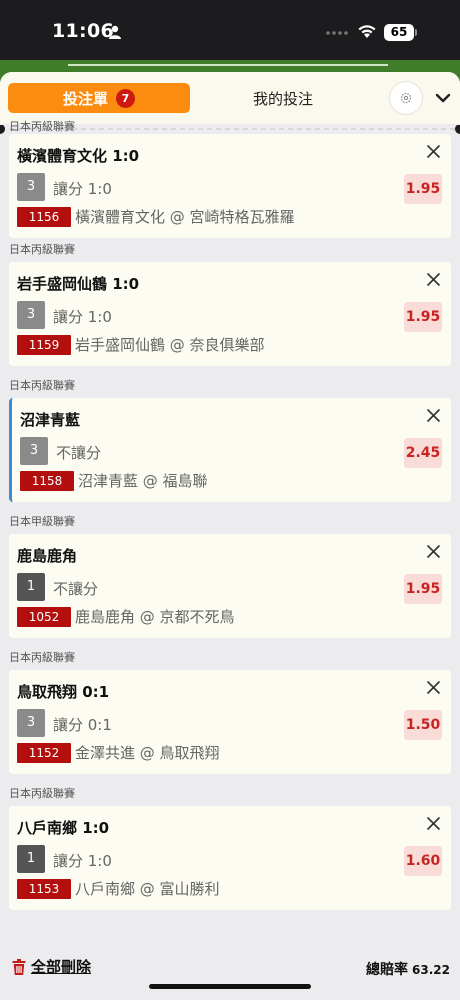 Image resolution: width=460 pixels, height=1000 pixels. What do you see at coordinates (147, 889) in the screenshot?
I see `bet-selection: 八戶南鄉 @ 富山勝利` at bounding box center [147, 889].